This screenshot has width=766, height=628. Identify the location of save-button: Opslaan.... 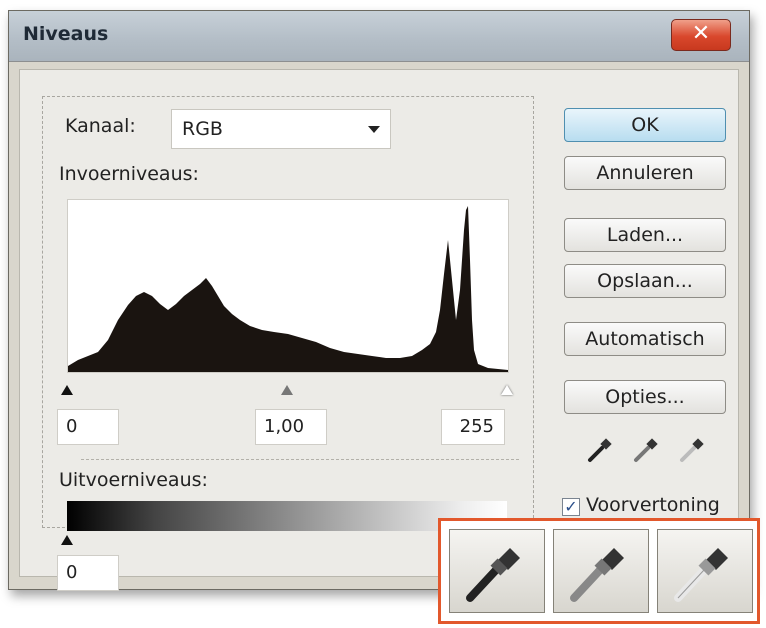
(645, 281).